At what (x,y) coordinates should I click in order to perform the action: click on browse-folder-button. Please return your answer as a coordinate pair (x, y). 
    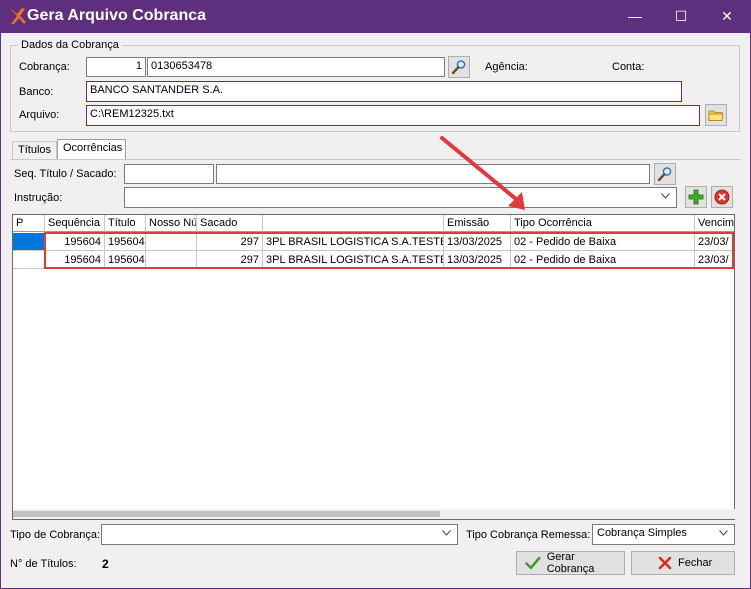
    Looking at the image, I should click on (716, 115).